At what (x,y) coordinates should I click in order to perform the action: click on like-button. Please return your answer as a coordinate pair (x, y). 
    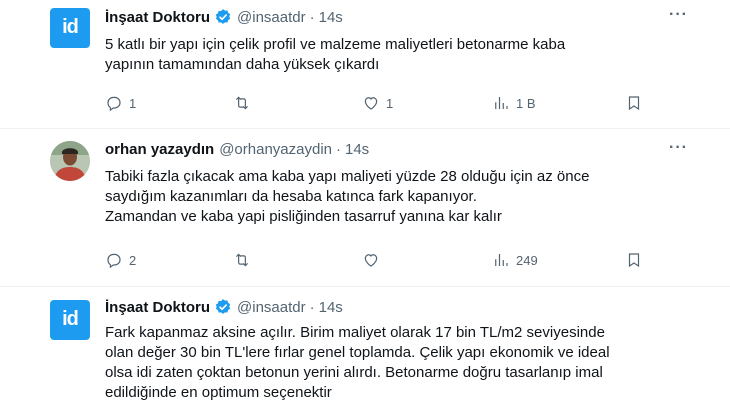
    Looking at the image, I should click on (374, 260).